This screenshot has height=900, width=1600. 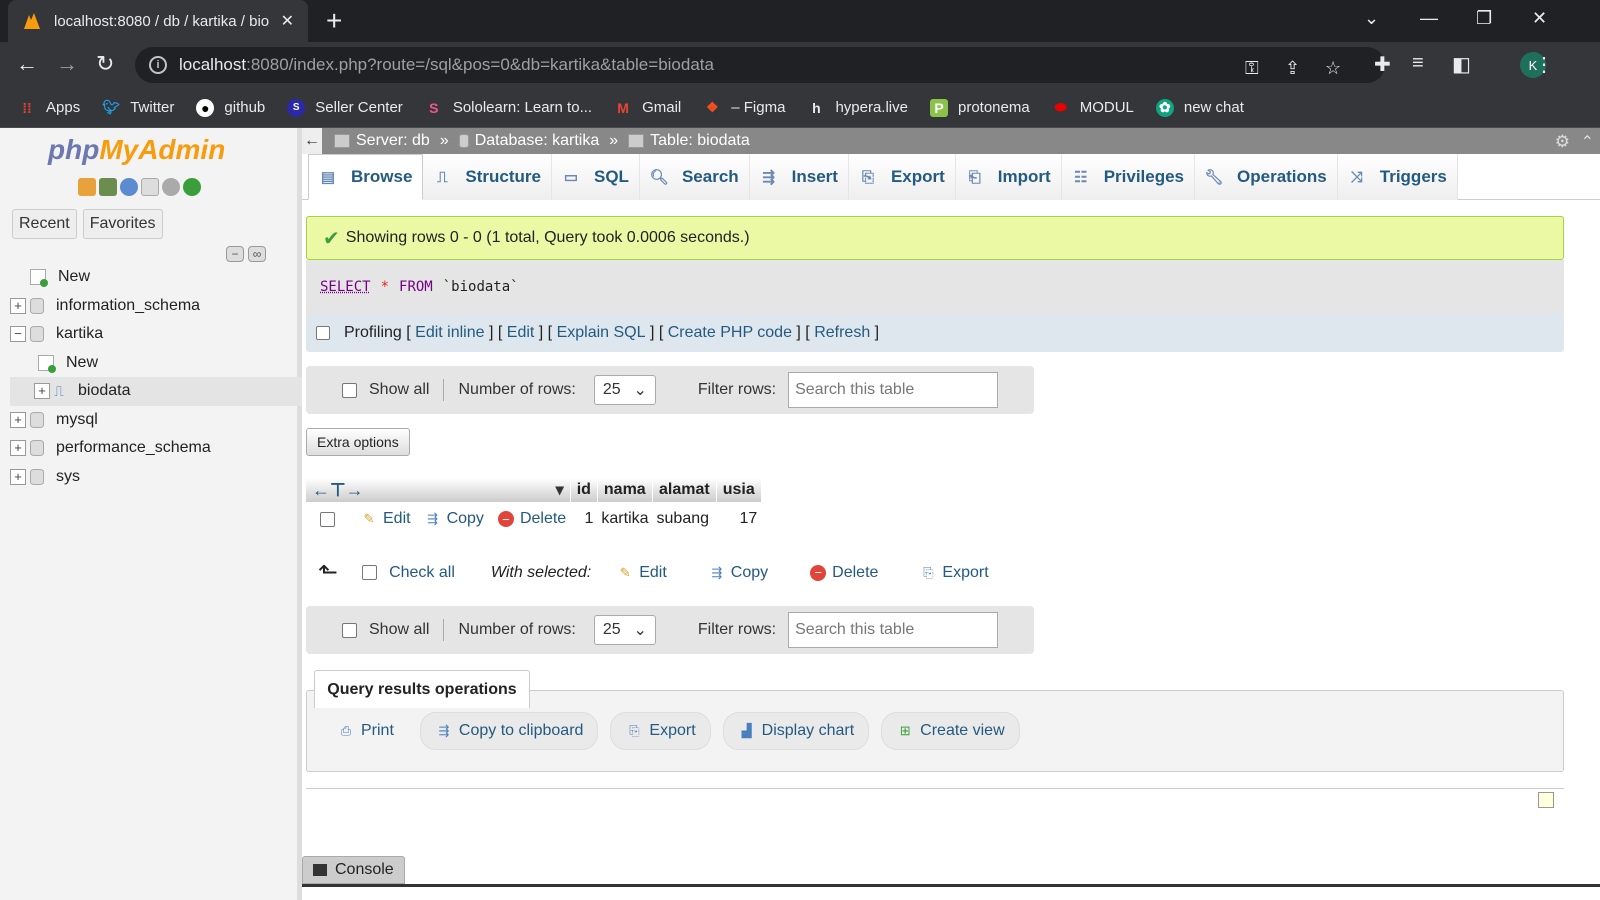 I want to click on print-button: ⎙ Print, so click(x=365, y=731).